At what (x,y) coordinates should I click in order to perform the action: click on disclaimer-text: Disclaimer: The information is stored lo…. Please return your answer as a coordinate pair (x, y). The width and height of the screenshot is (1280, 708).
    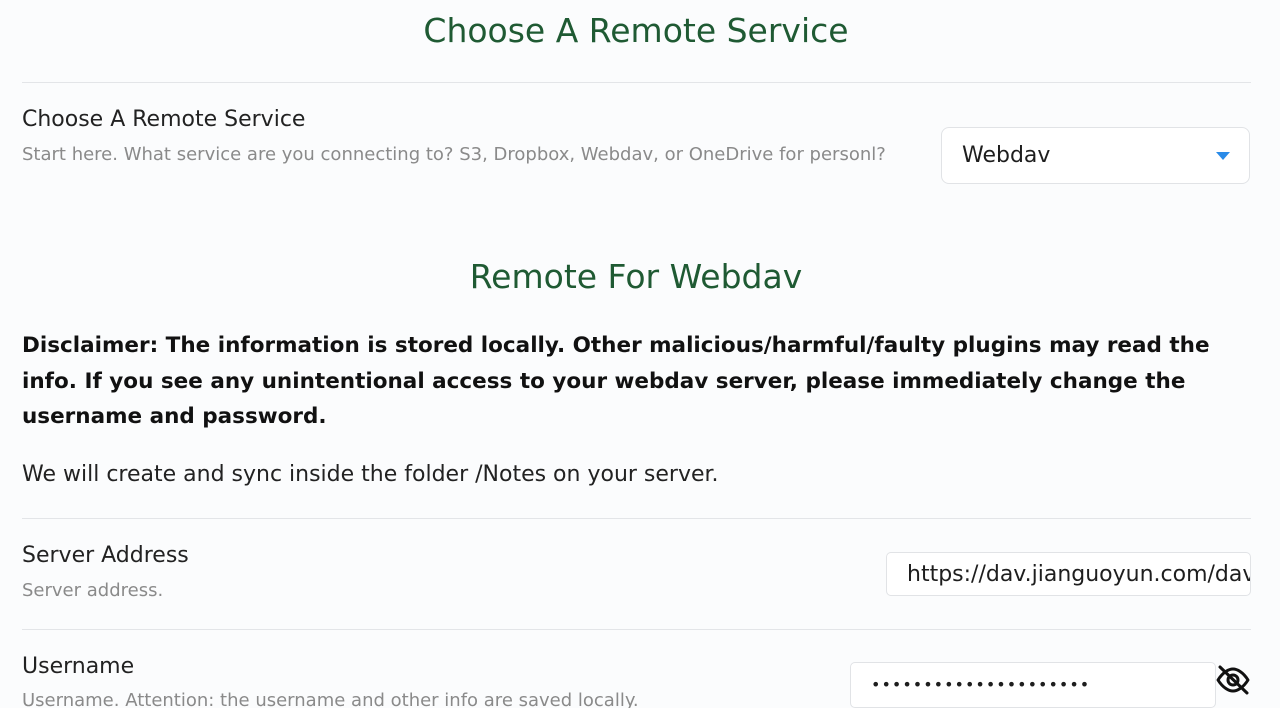
    Looking at the image, I should click on (616, 381).